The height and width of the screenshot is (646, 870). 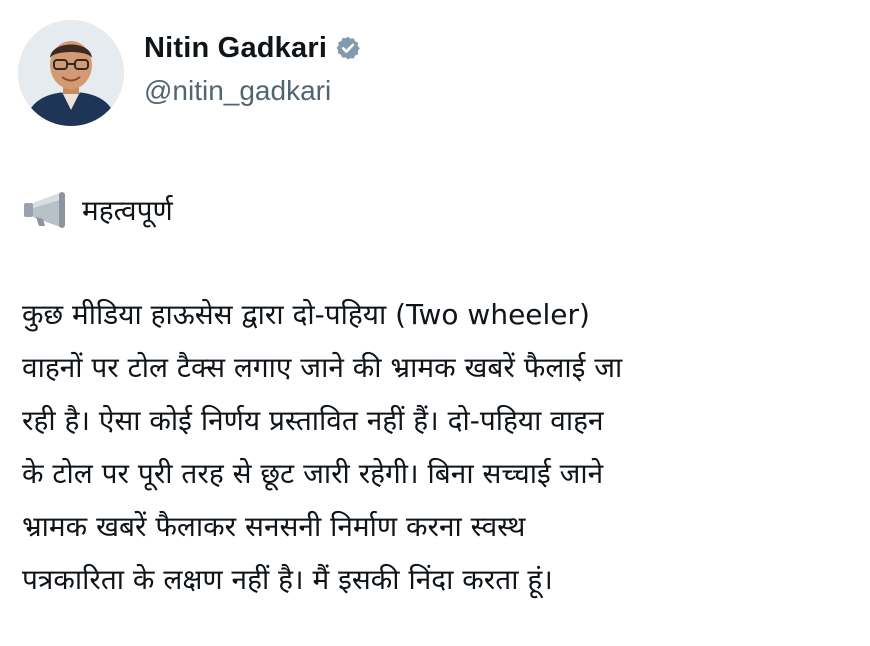 I want to click on tweet-header: Nitin Gadkari @nitin_gadkari, so click(x=189, y=73).